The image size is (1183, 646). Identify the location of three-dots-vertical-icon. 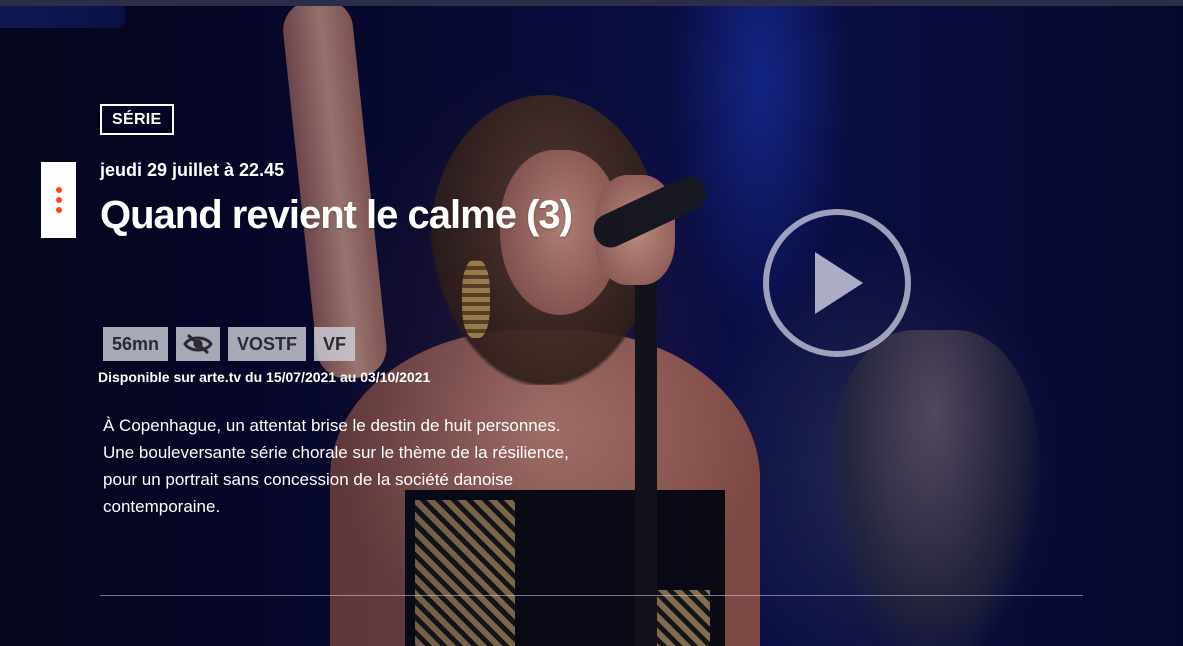
(58, 190).